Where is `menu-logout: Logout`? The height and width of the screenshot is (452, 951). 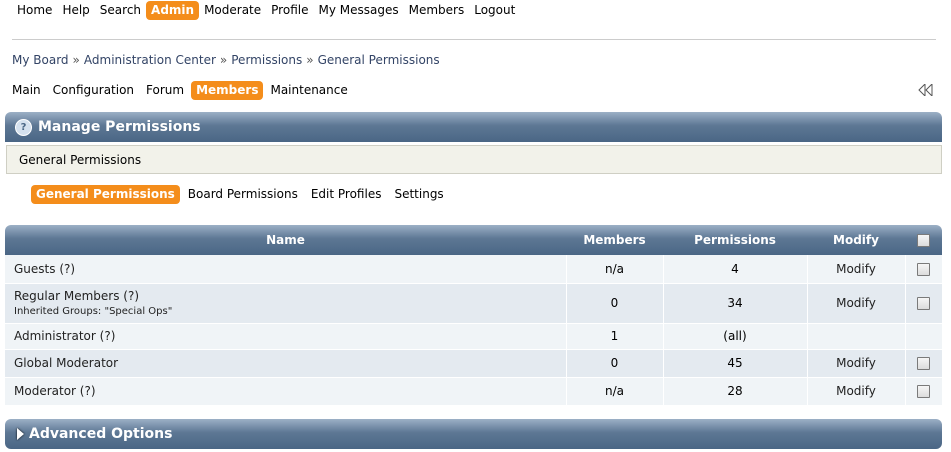 menu-logout: Logout is located at coordinates (494, 10).